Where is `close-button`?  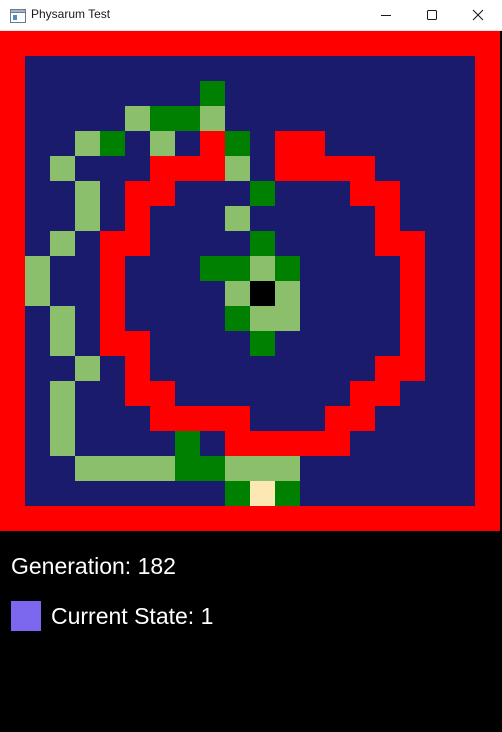
close-button is located at coordinates (478, 15).